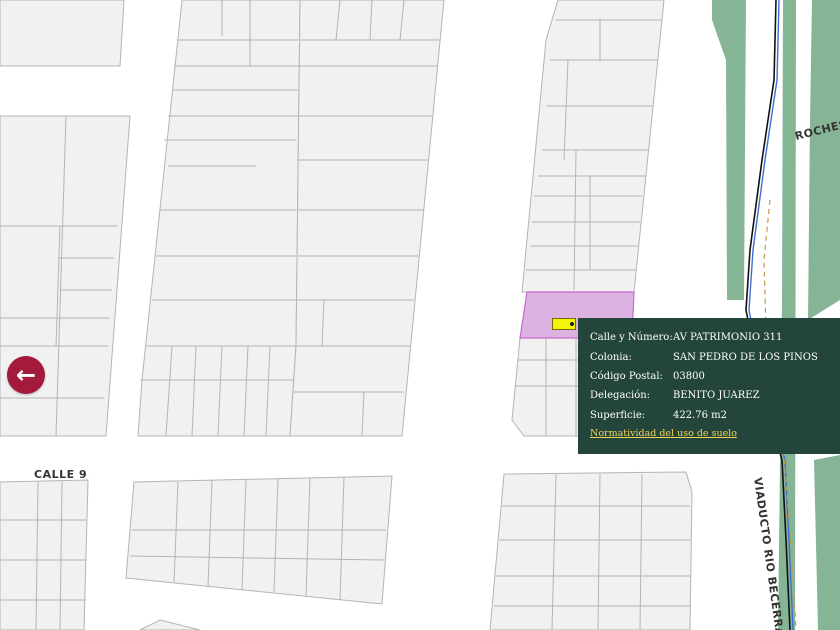 This screenshot has width=840, height=630. I want to click on popup-row-colonia: Colonia: SAN PEDRO DE LOS PINOS, so click(712, 356).